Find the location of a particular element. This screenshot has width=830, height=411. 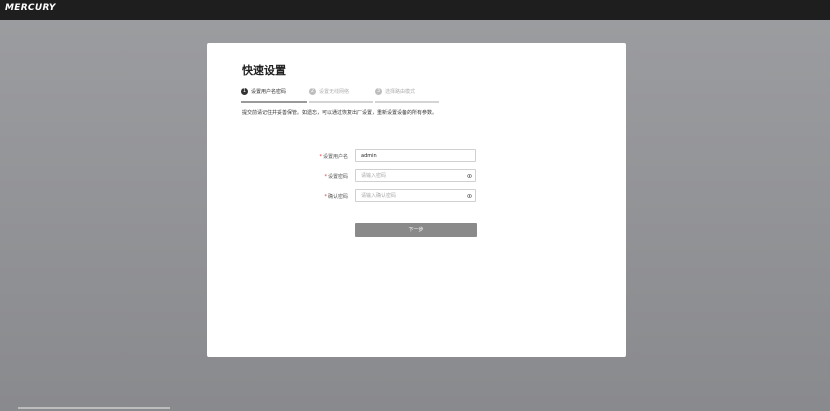

next-button: 下一步 is located at coordinates (416, 230).